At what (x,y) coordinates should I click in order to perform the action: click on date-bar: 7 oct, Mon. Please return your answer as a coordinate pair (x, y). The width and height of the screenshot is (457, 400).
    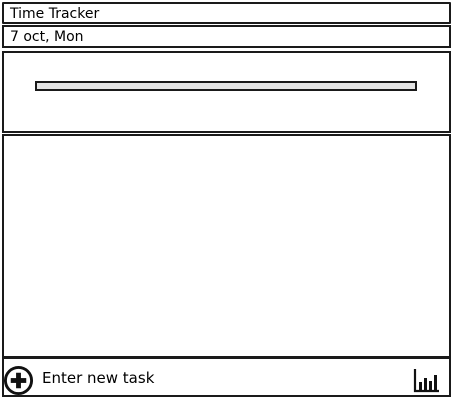
    Looking at the image, I should click on (226, 36).